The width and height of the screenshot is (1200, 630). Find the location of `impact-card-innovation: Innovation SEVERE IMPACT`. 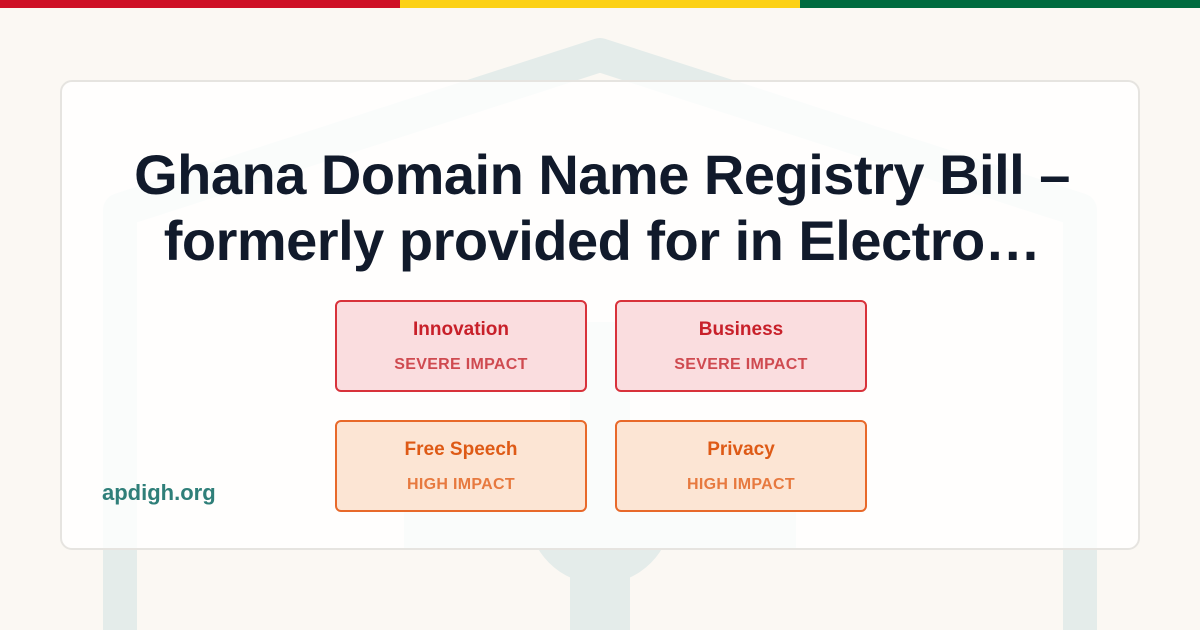

impact-card-innovation: Innovation SEVERE IMPACT is located at coordinates (461, 346).